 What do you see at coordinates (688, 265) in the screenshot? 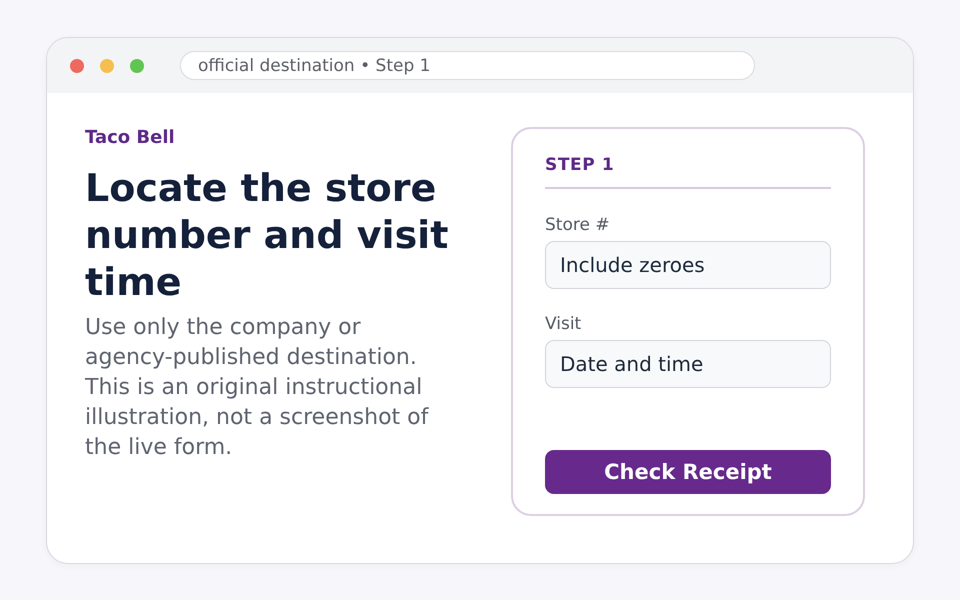
I see `input-field: Include zeroes` at bounding box center [688, 265].